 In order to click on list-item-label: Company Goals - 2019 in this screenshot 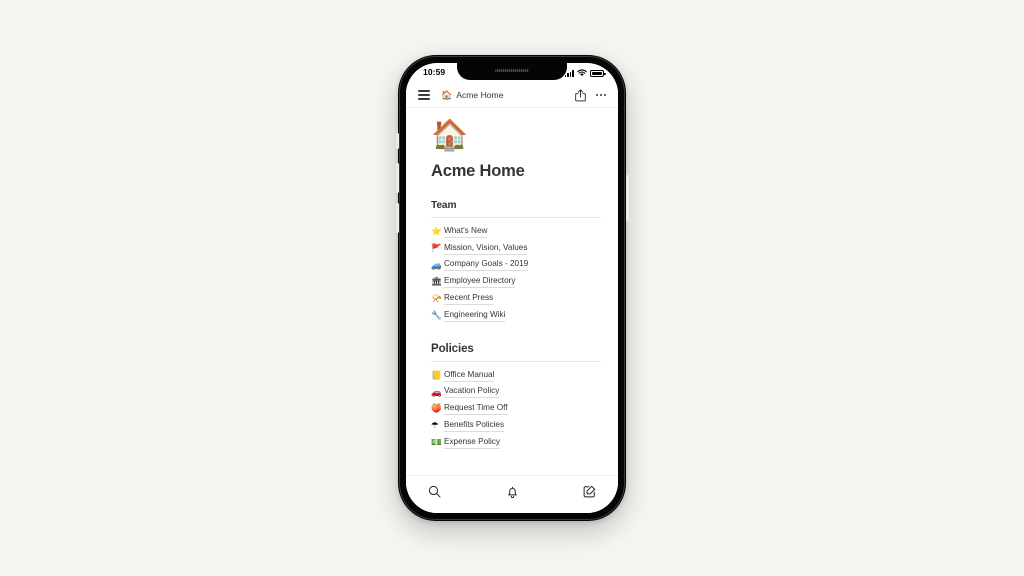, I will do `click(486, 265)`.